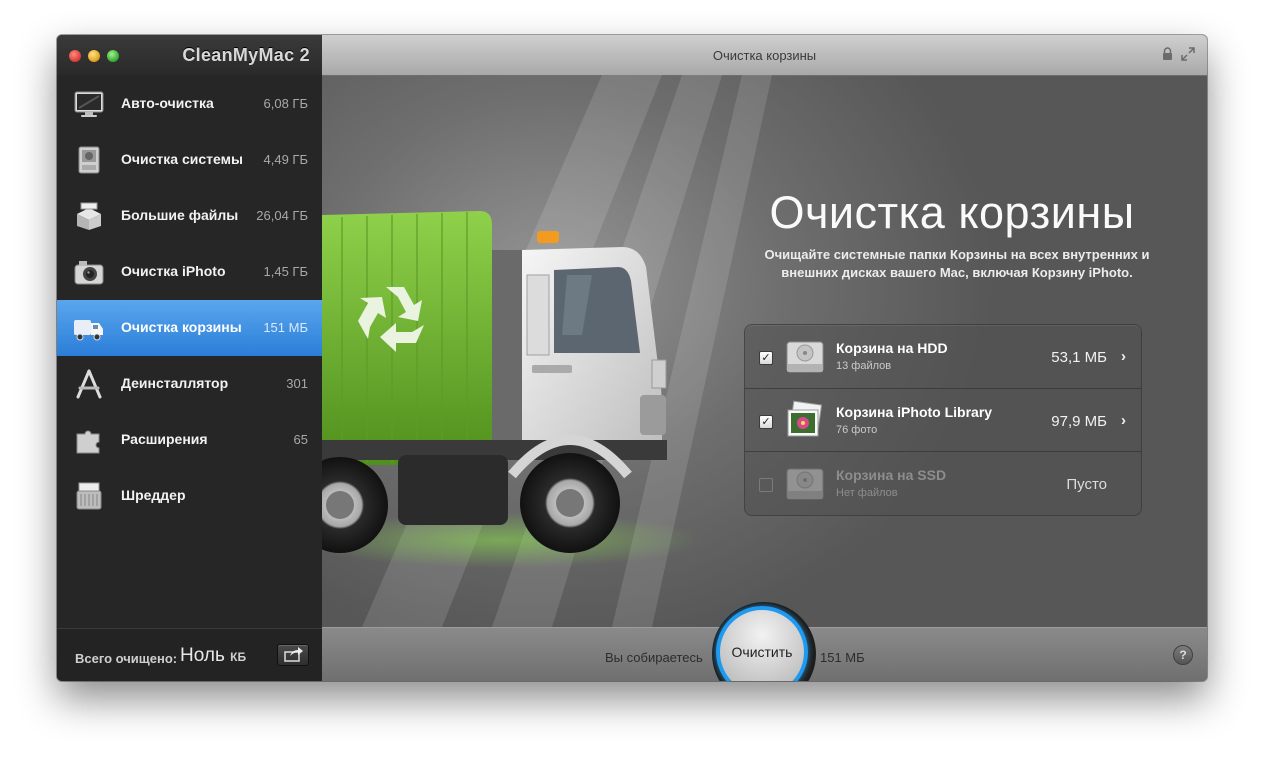 This screenshot has width=1264, height=760. Describe the element at coordinates (766, 485) in the screenshot. I see `trash-item-checkbox` at that location.